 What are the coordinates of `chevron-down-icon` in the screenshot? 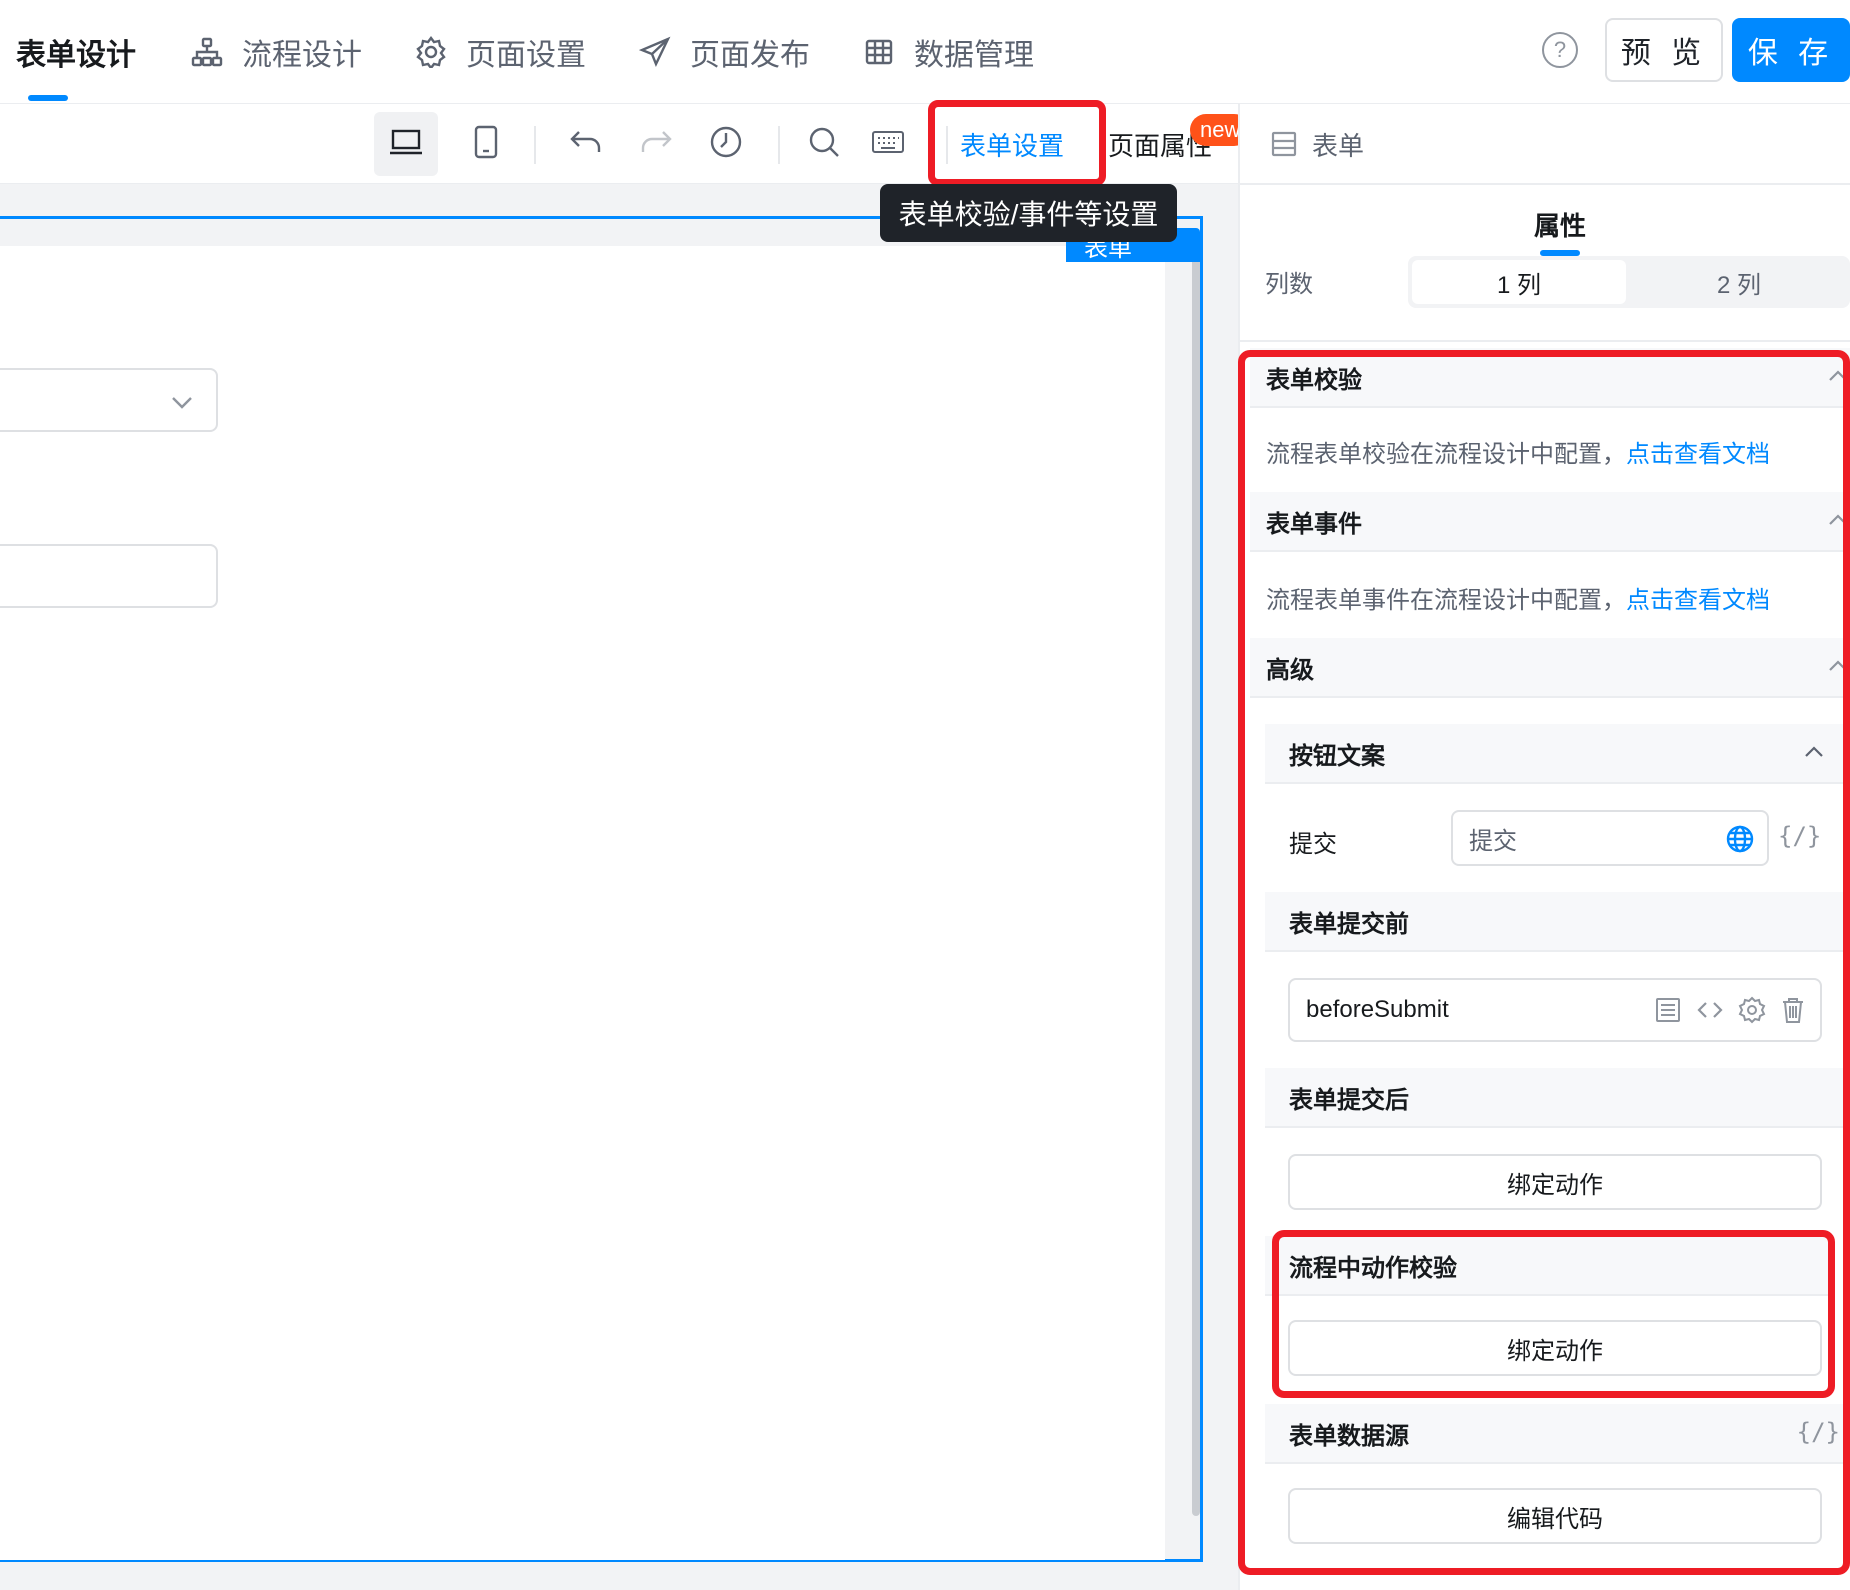 It's located at (182, 404).